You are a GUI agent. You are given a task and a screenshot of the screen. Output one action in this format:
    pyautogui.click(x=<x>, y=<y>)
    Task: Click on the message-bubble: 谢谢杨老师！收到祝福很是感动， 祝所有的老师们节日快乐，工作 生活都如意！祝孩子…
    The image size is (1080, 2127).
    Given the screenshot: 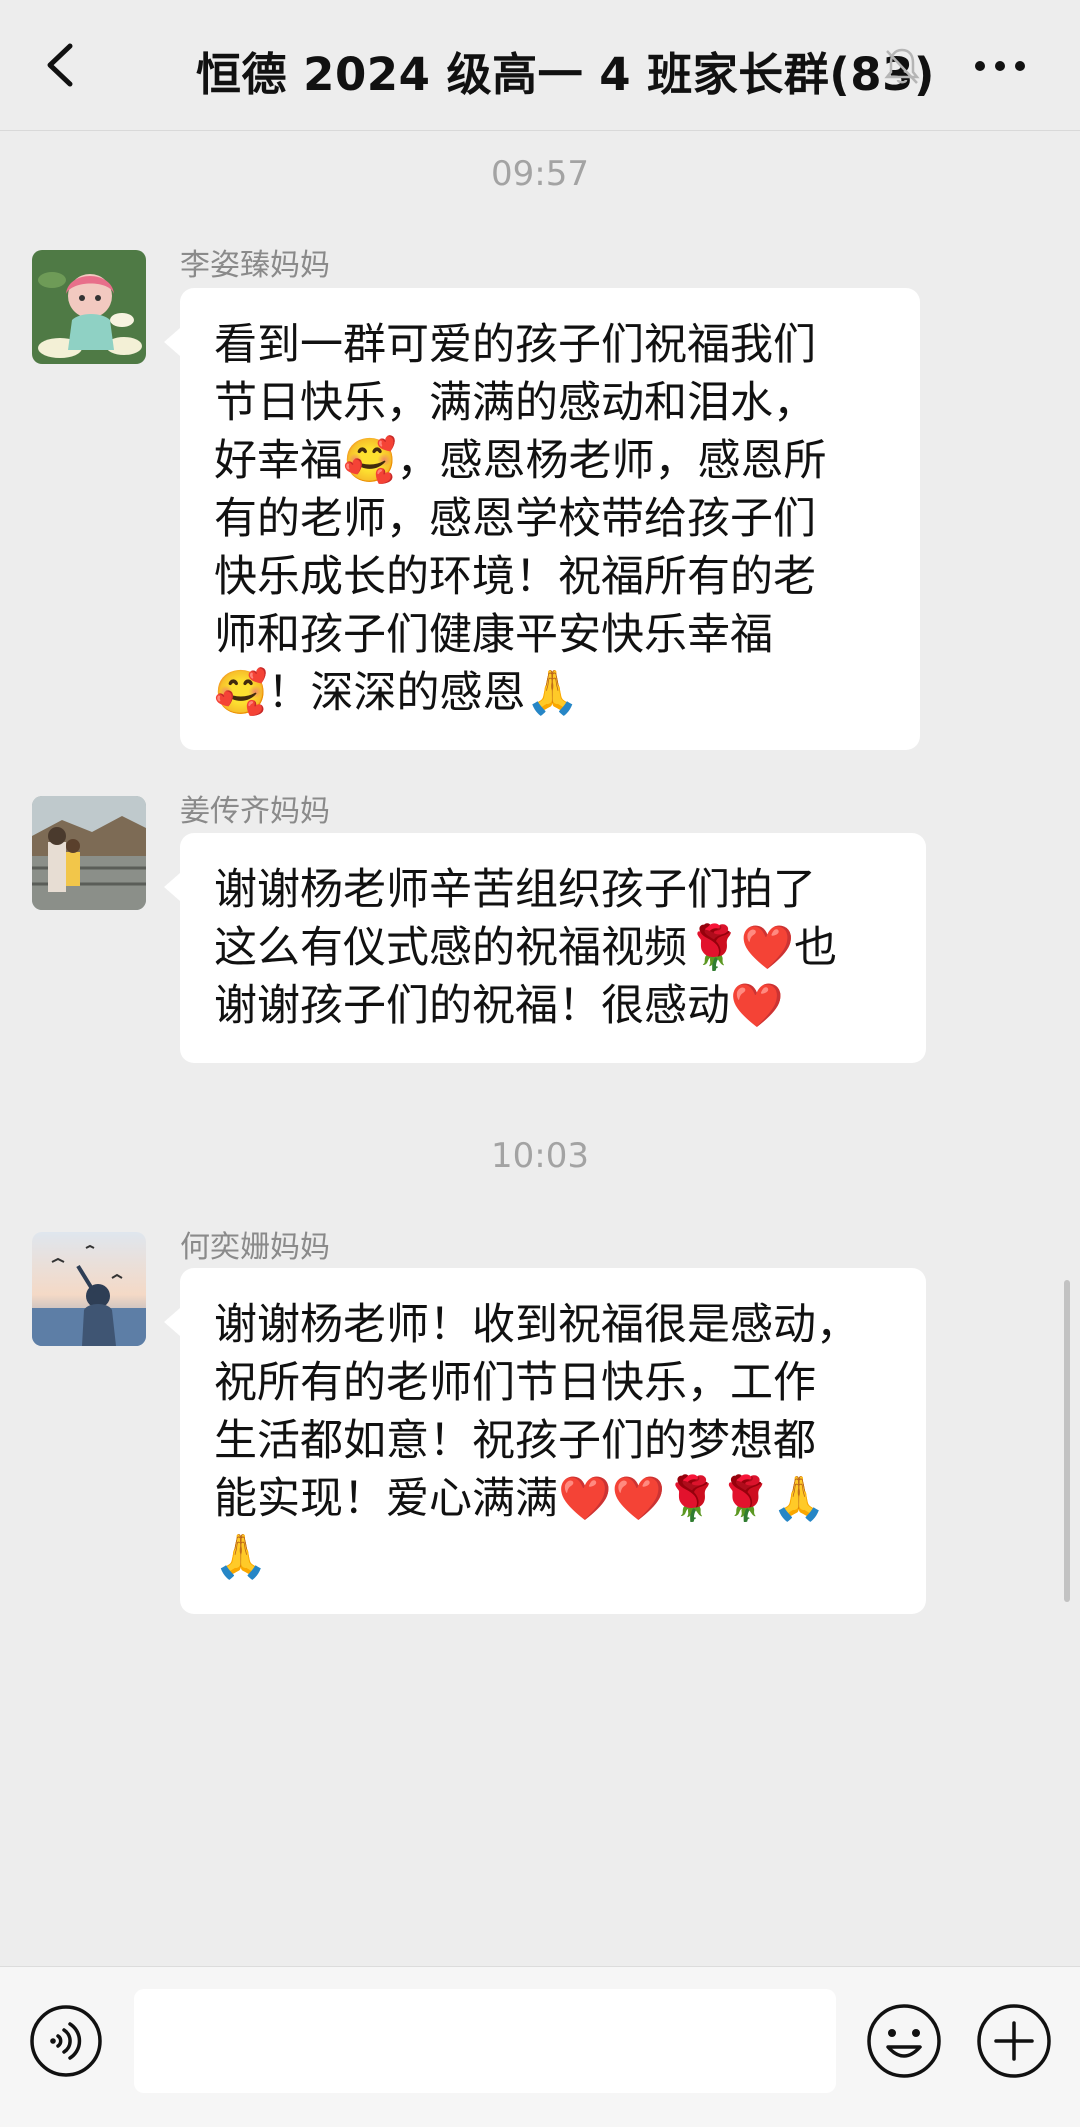 What is the action you would take?
    pyautogui.click(x=545, y=1441)
    